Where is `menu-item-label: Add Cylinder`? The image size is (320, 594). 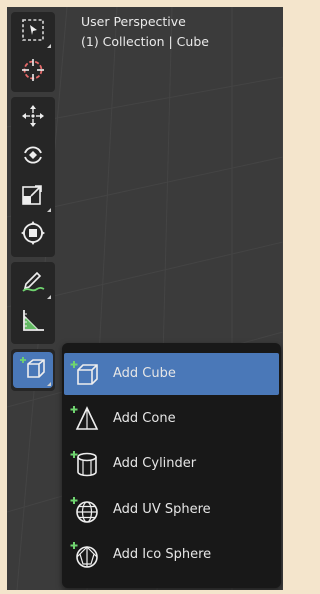
menu-item-label: Add Cylinder is located at coordinates (155, 463).